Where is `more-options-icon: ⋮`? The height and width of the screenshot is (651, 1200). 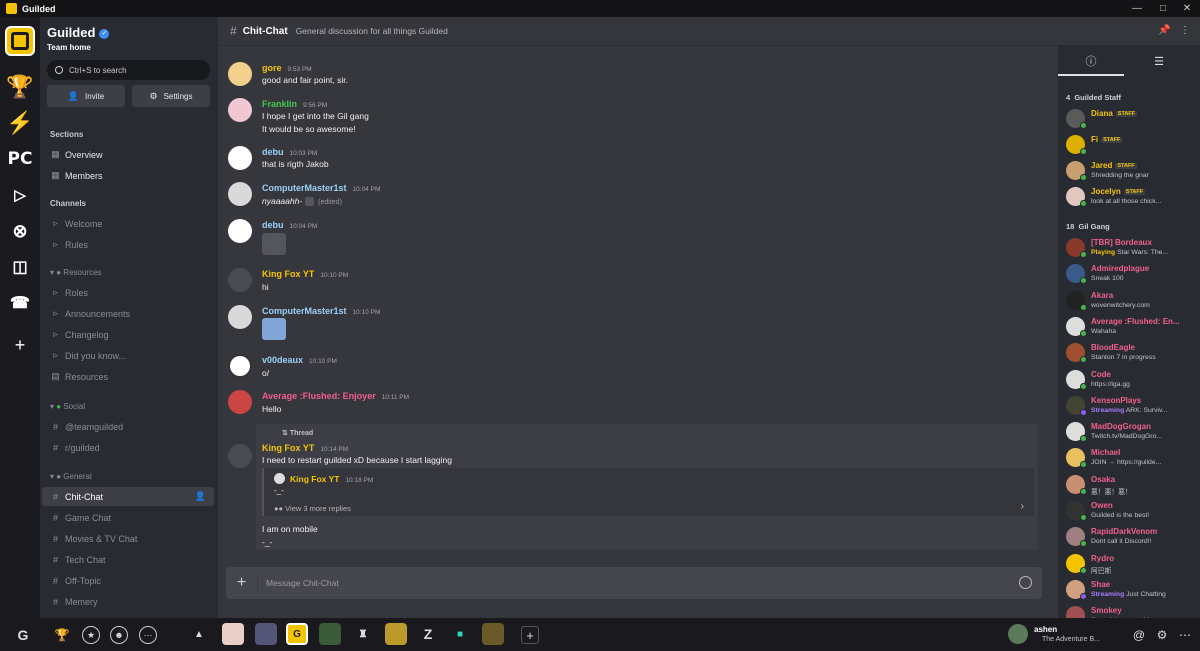
more-options-icon: ⋮ is located at coordinates (1185, 30).